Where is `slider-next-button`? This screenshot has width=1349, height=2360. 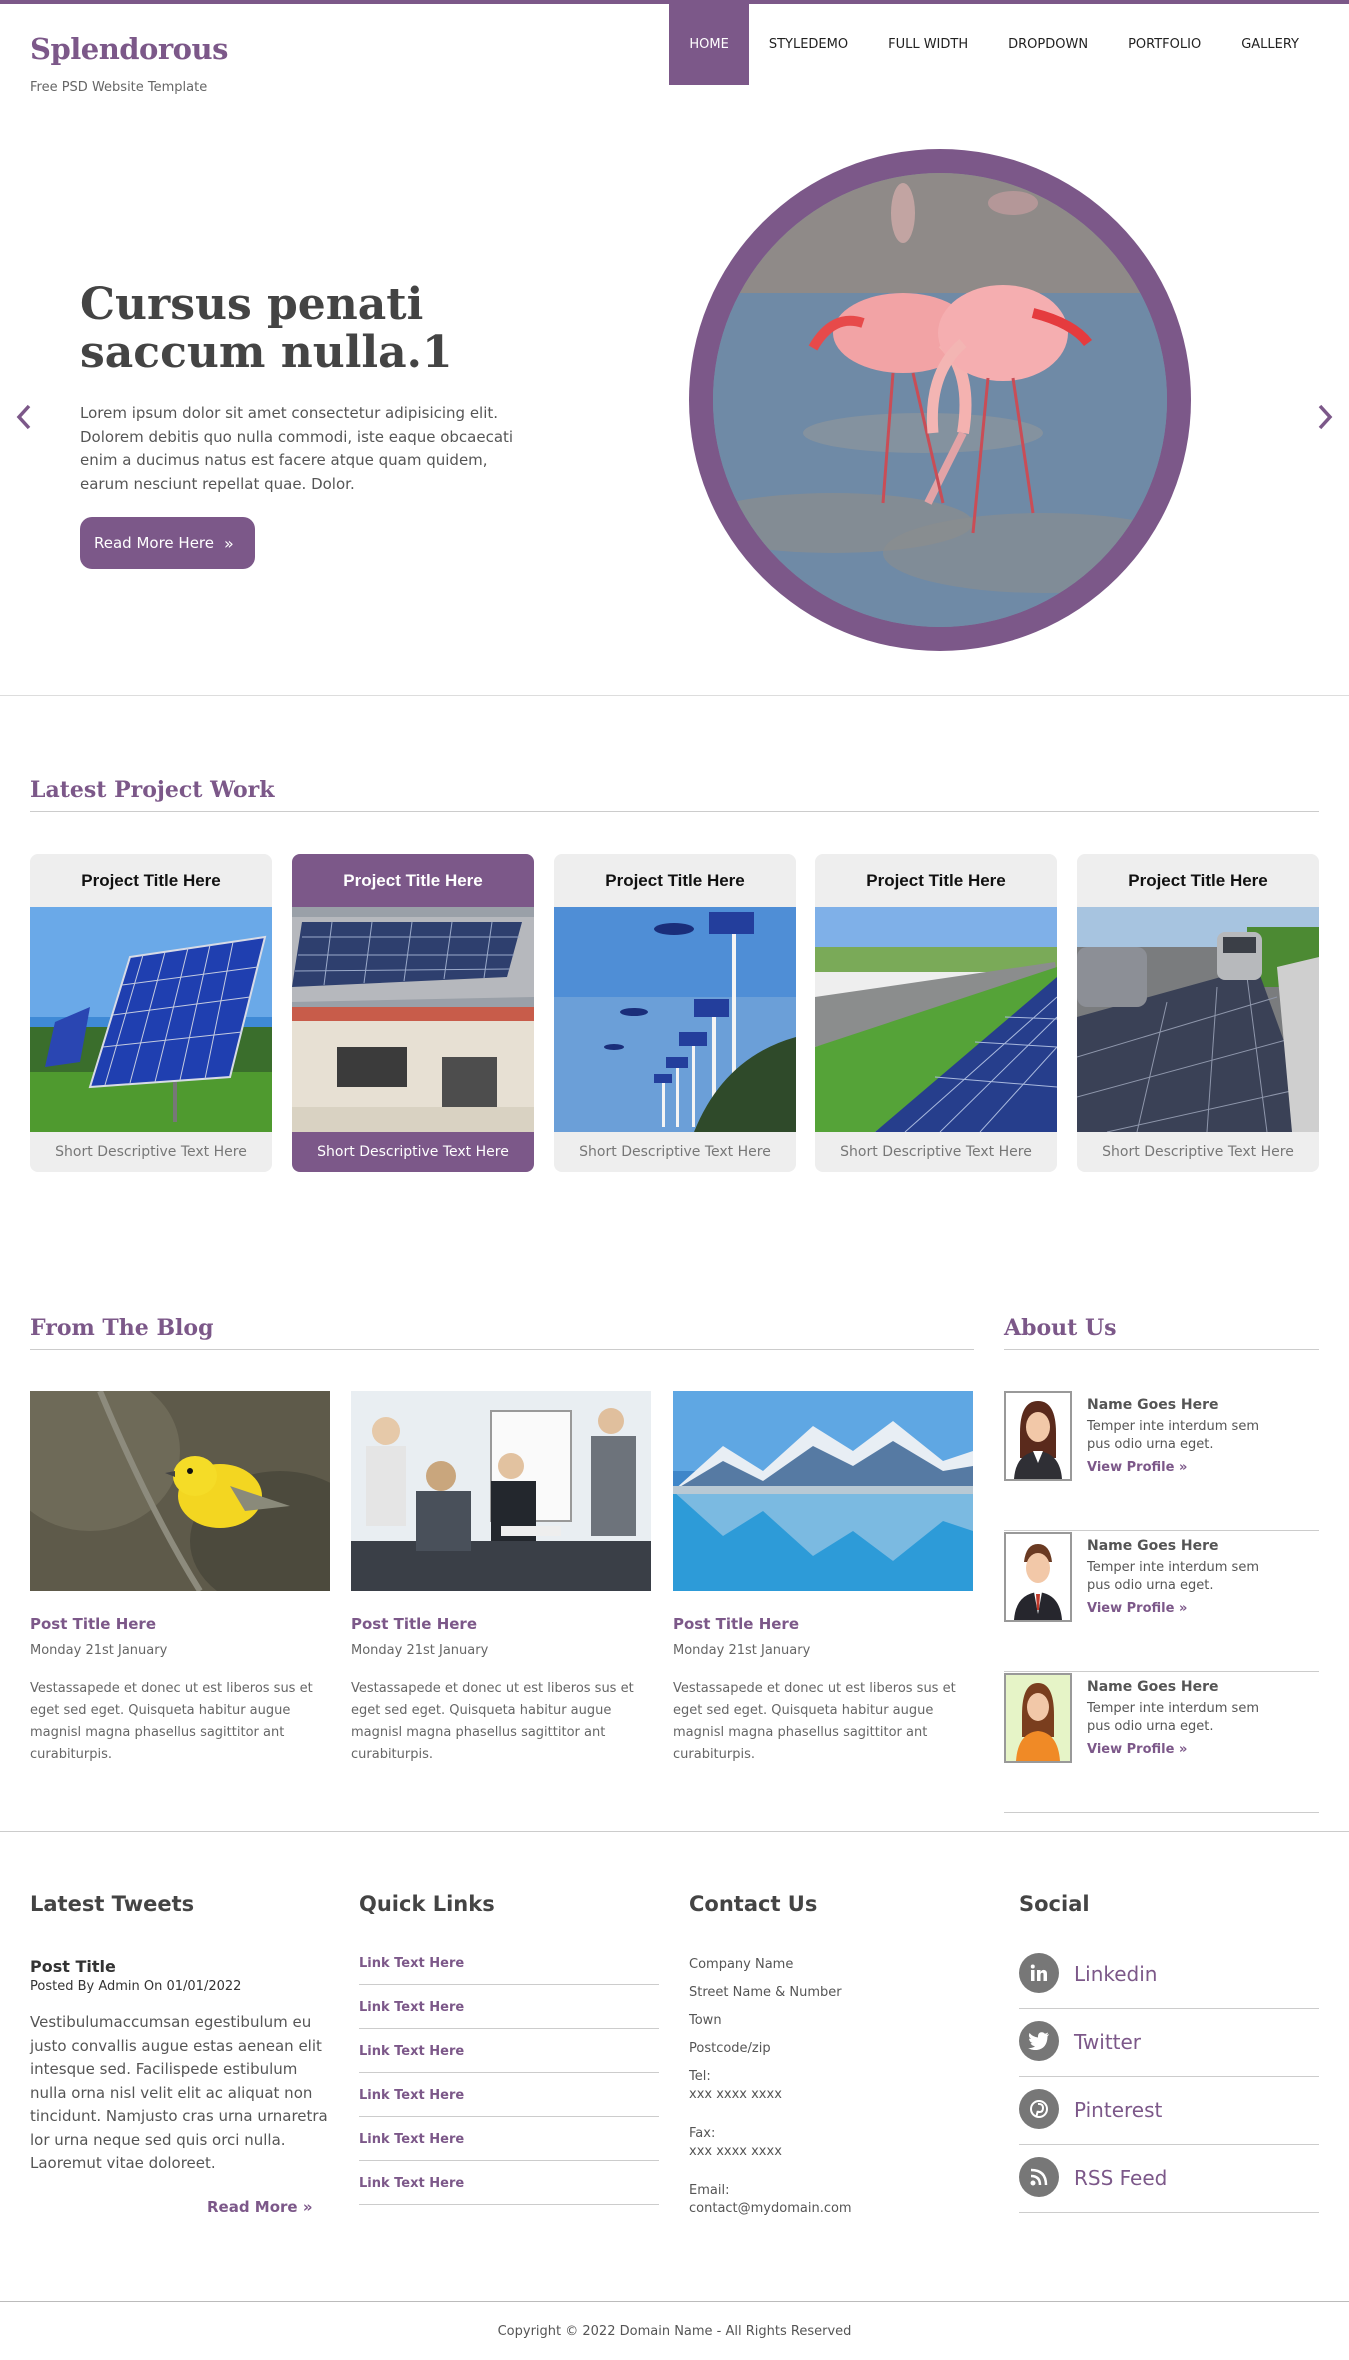 slider-next-button is located at coordinates (1325, 420).